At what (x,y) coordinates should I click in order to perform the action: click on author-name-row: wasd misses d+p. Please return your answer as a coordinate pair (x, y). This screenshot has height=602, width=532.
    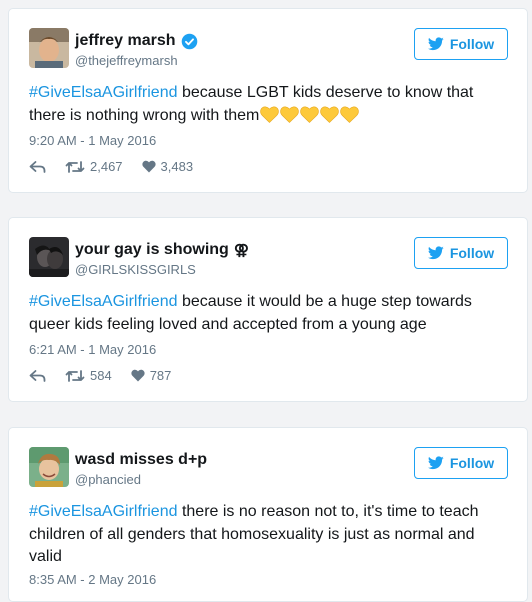
    Looking at the image, I should click on (141, 460).